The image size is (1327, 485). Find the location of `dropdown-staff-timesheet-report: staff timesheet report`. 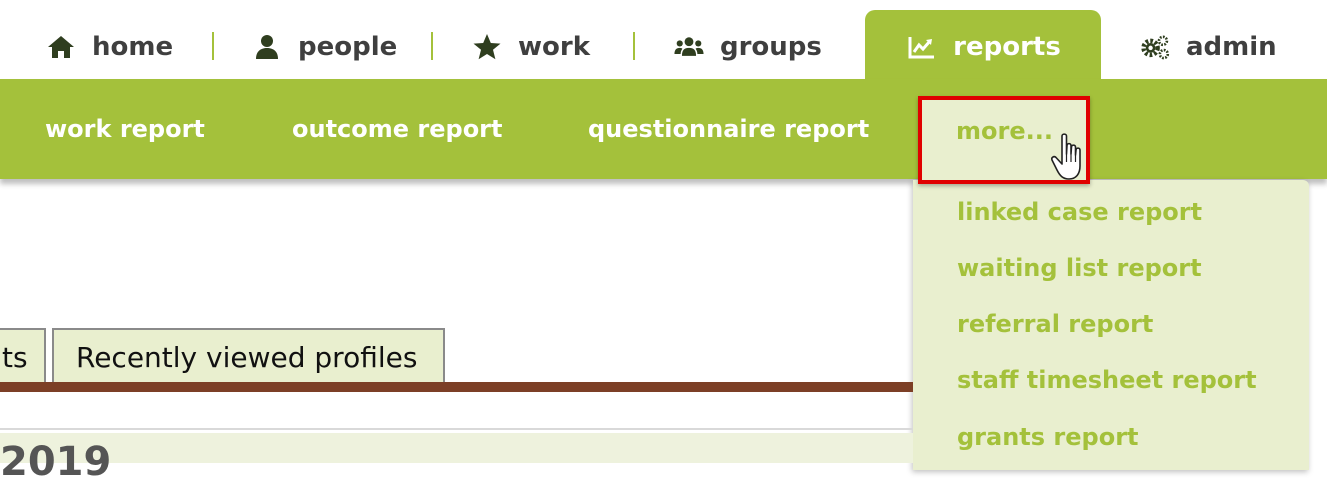

dropdown-staff-timesheet-report: staff timesheet report is located at coordinates (1107, 380).